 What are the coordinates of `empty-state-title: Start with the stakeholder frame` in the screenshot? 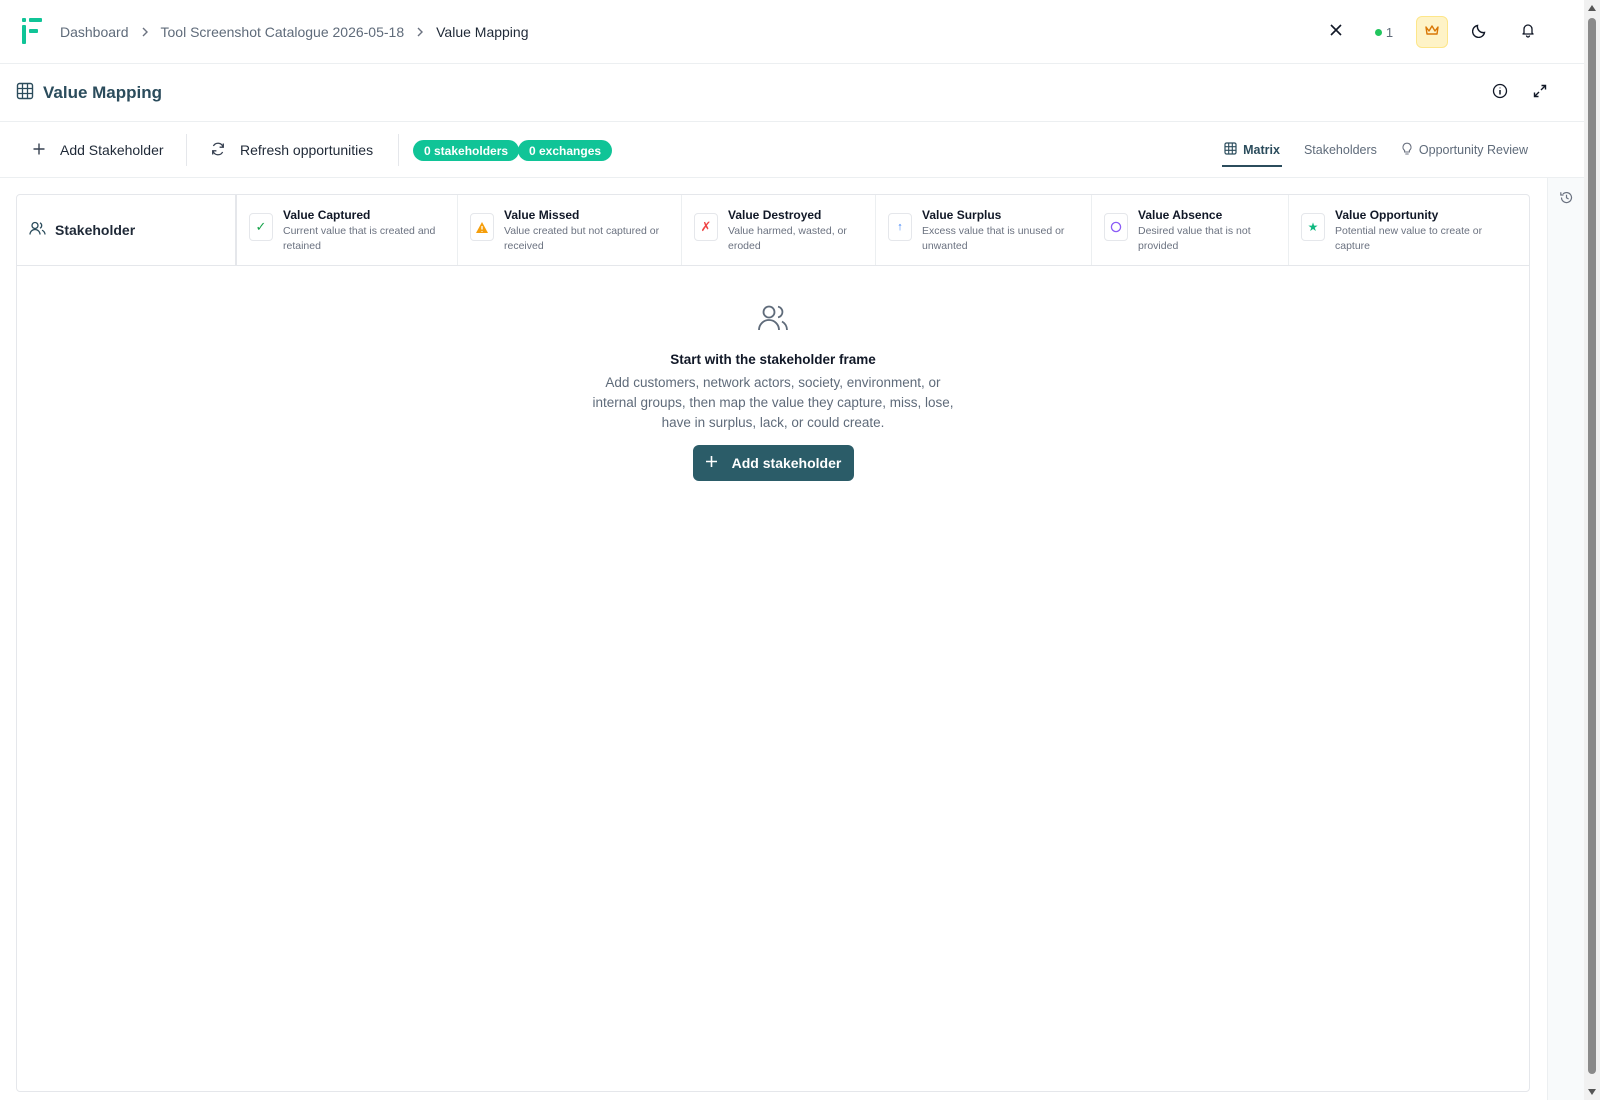 It's located at (773, 359).